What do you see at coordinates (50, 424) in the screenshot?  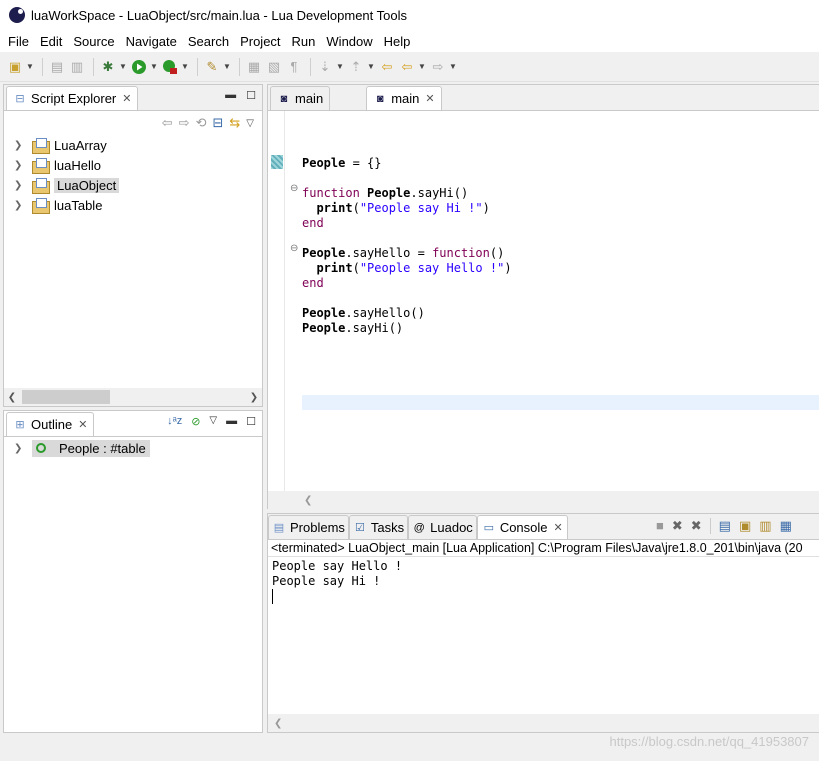 I see `tab-outline: ⊞ Outline ✕` at bounding box center [50, 424].